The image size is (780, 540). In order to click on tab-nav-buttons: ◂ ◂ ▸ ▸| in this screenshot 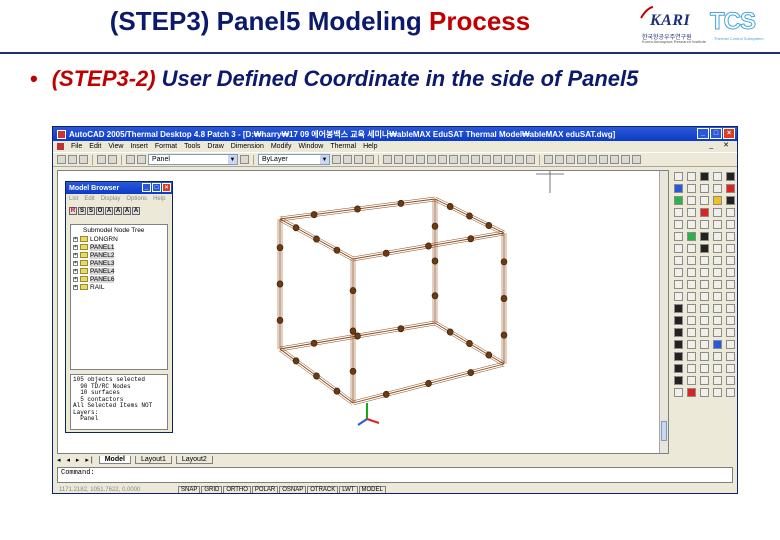, I will do `click(76, 460)`.